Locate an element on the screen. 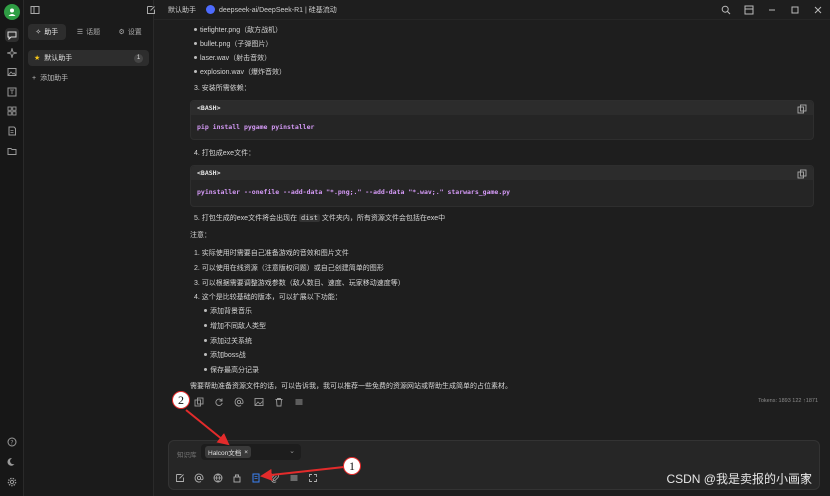  step-heading: 4. 打包成exe文件： is located at coordinates (225, 153).